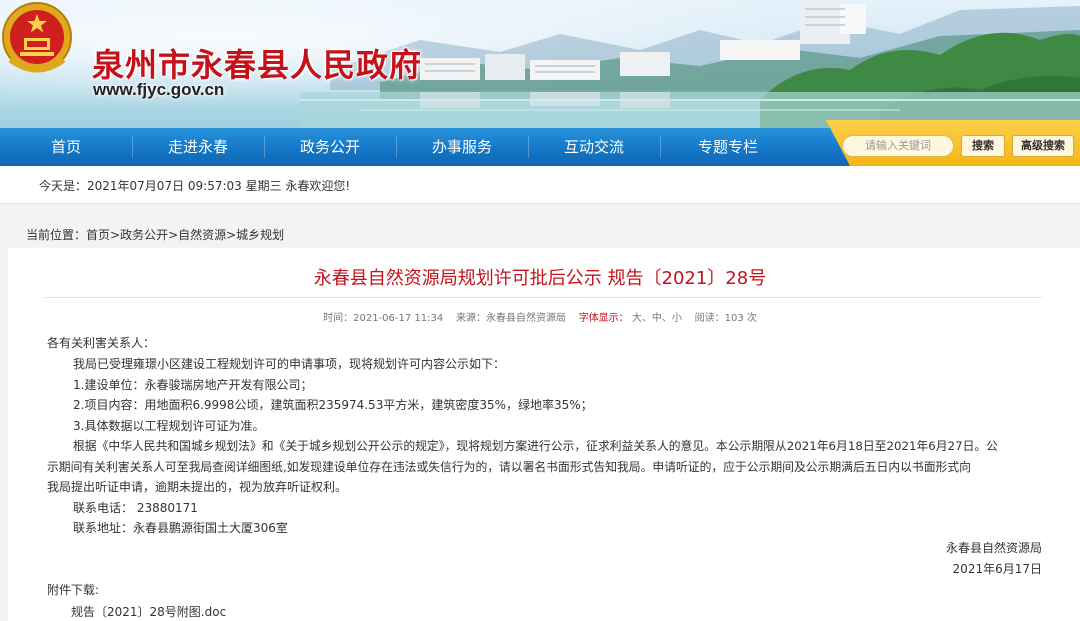 The width and height of the screenshot is (1080, 621). Describe the element at coordinates (540, 185) in the screenshot. I see `date-bar: 今天是：2021年07月07日 09:57:03 星期三 永春欢迎您!` at that location.